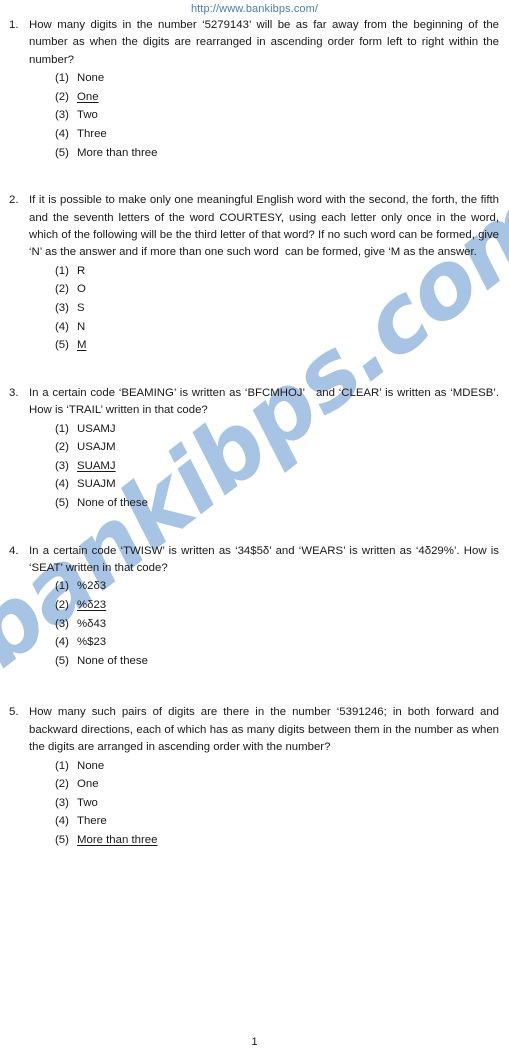  What do you see at coordinates (282, 484) in the screenshot?
I see `option-item: (4) SUAJM` at bounding box center [282, 484].